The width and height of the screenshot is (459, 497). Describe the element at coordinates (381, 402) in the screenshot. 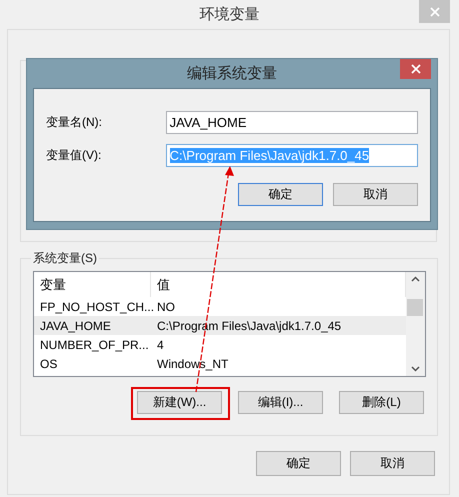

I see `action-button: 删除(L)` at that location.